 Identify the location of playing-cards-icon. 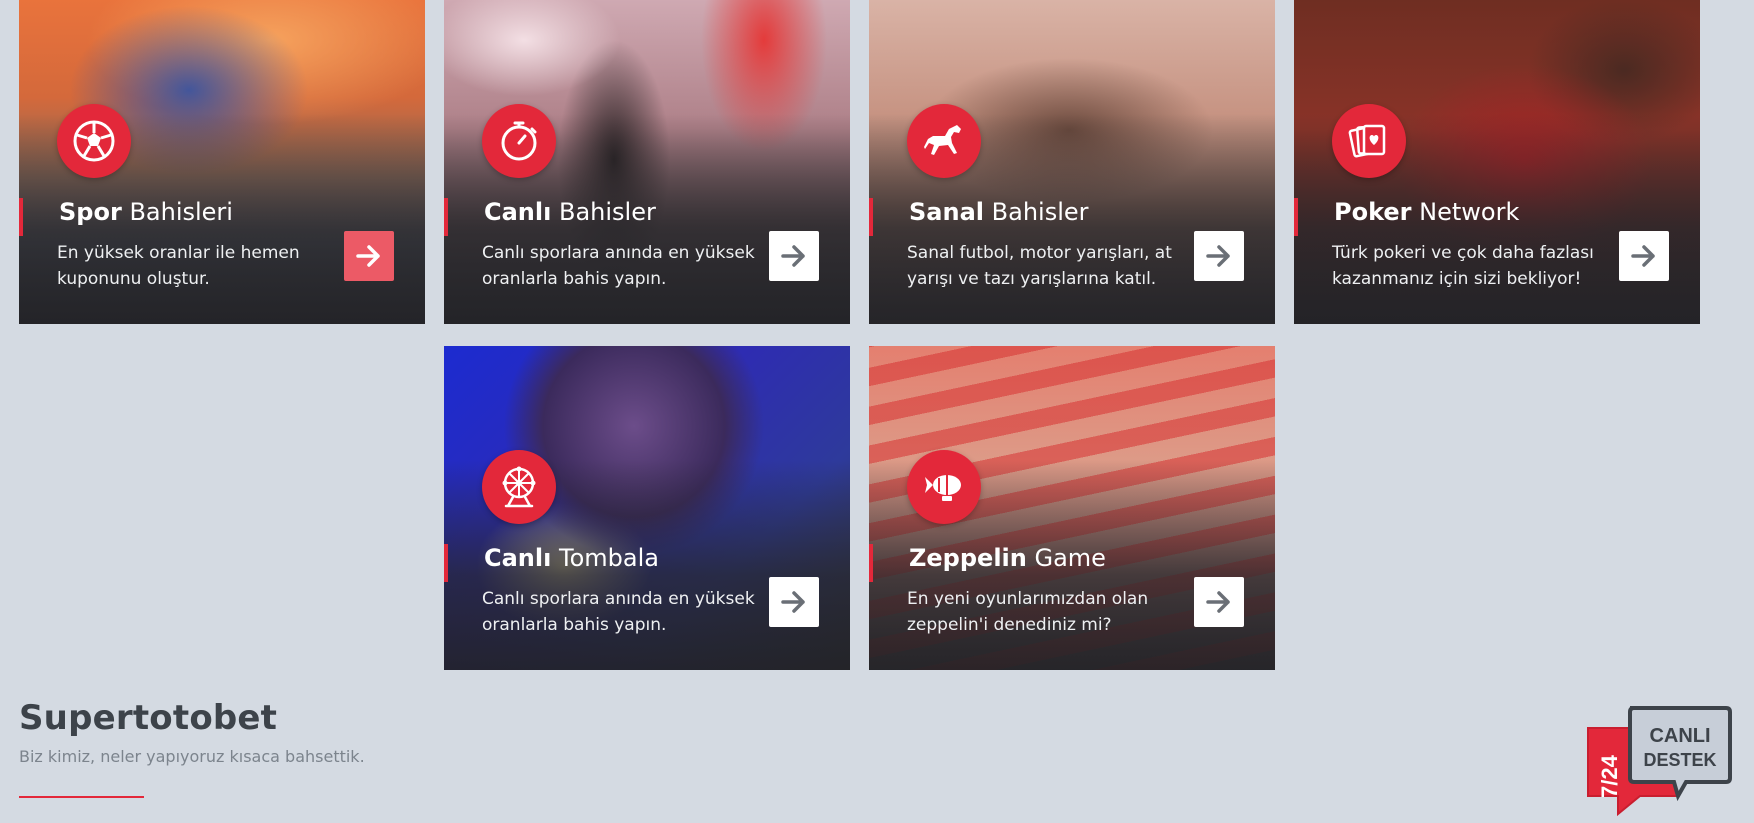
(1369, 141).